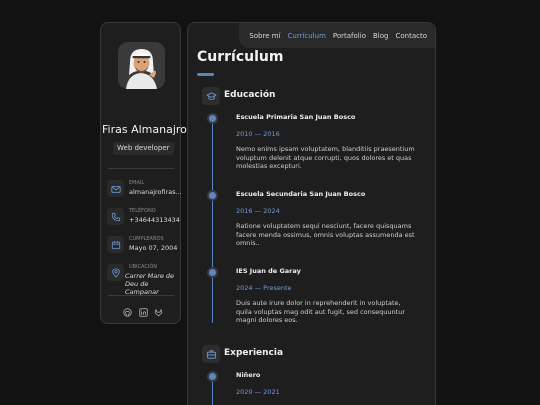 The height and width of the screenshot is (405, 540). I want to click on experience-title: Experiencia, so click(254, 353).